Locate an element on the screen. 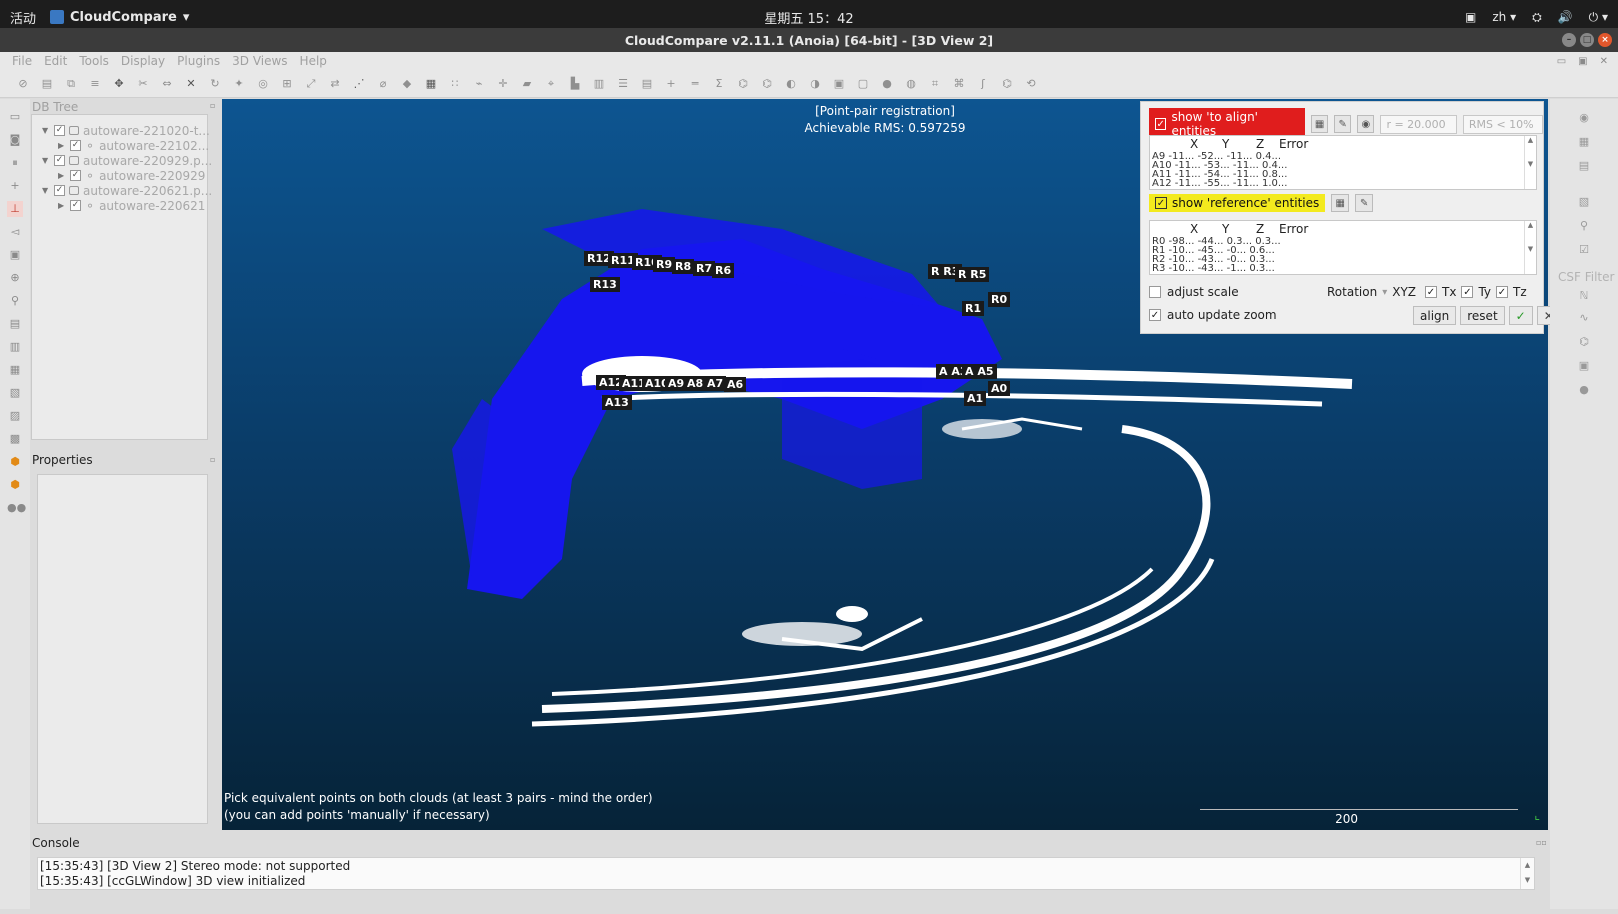 The height and width of the screenshot is (914, 1618). canupo-classify-icon: ⌬ is located at coordinates (767, 84).